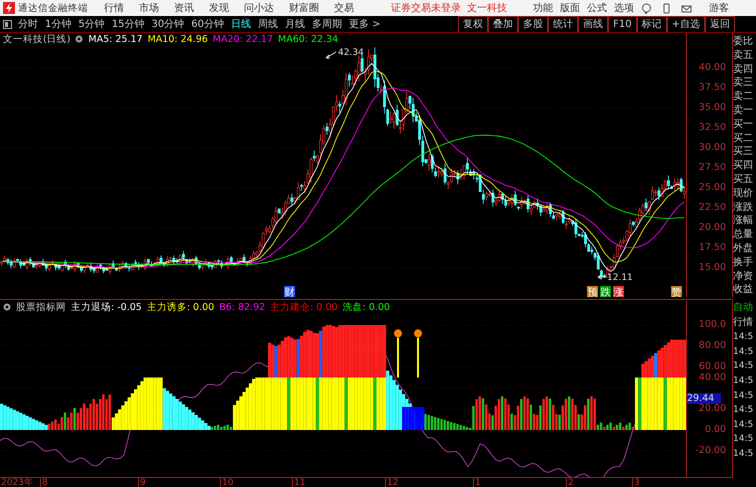 The height and width of the screenshot is (487, 756). What do you see at coordinates (473, 24) in the screenshot?
I see `toolbar-button: 复权` at bounding box center [473, 24].